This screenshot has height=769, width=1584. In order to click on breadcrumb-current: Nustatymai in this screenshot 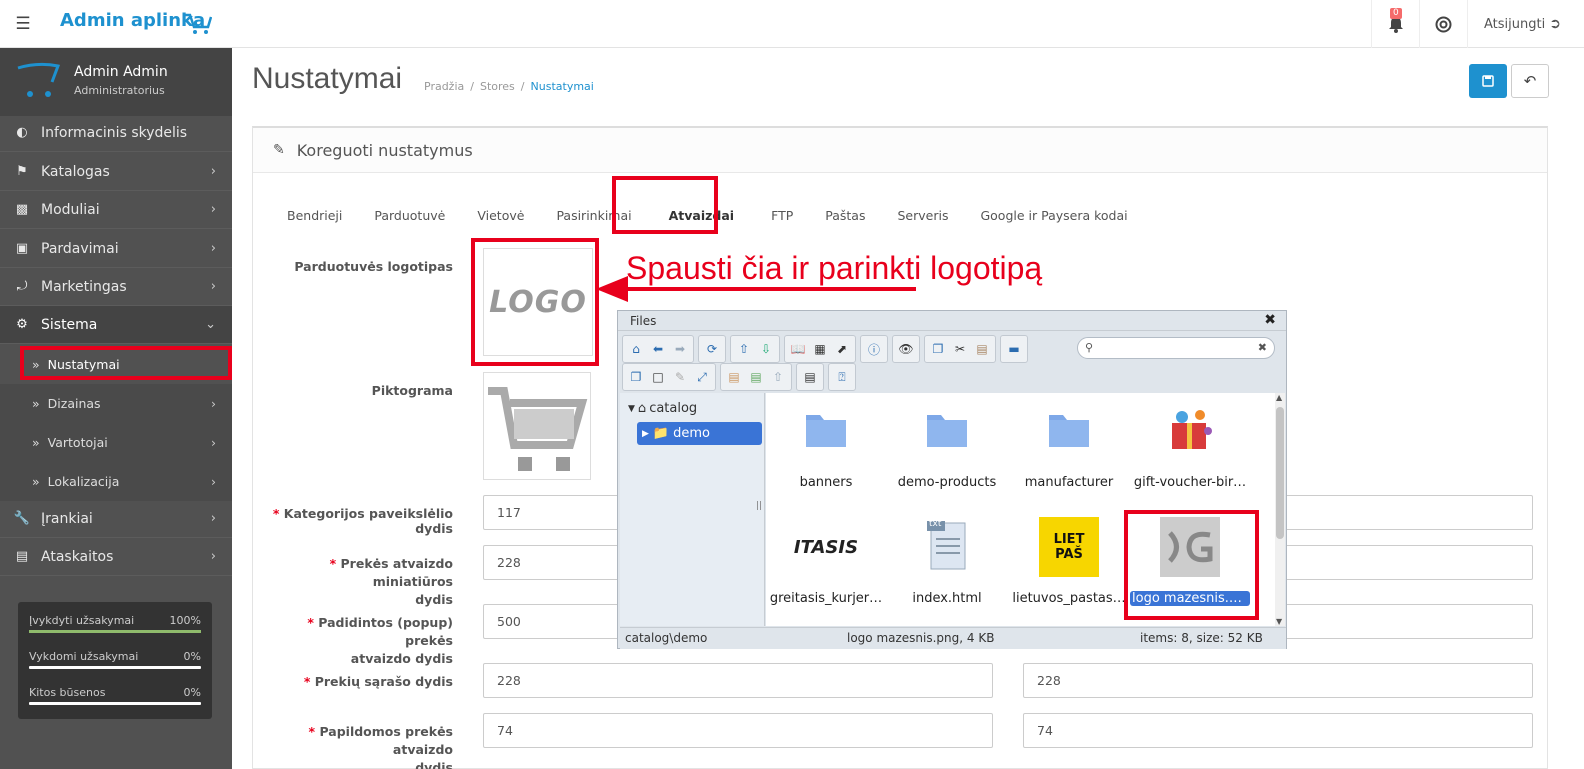, I will do `click(562, 86)`.